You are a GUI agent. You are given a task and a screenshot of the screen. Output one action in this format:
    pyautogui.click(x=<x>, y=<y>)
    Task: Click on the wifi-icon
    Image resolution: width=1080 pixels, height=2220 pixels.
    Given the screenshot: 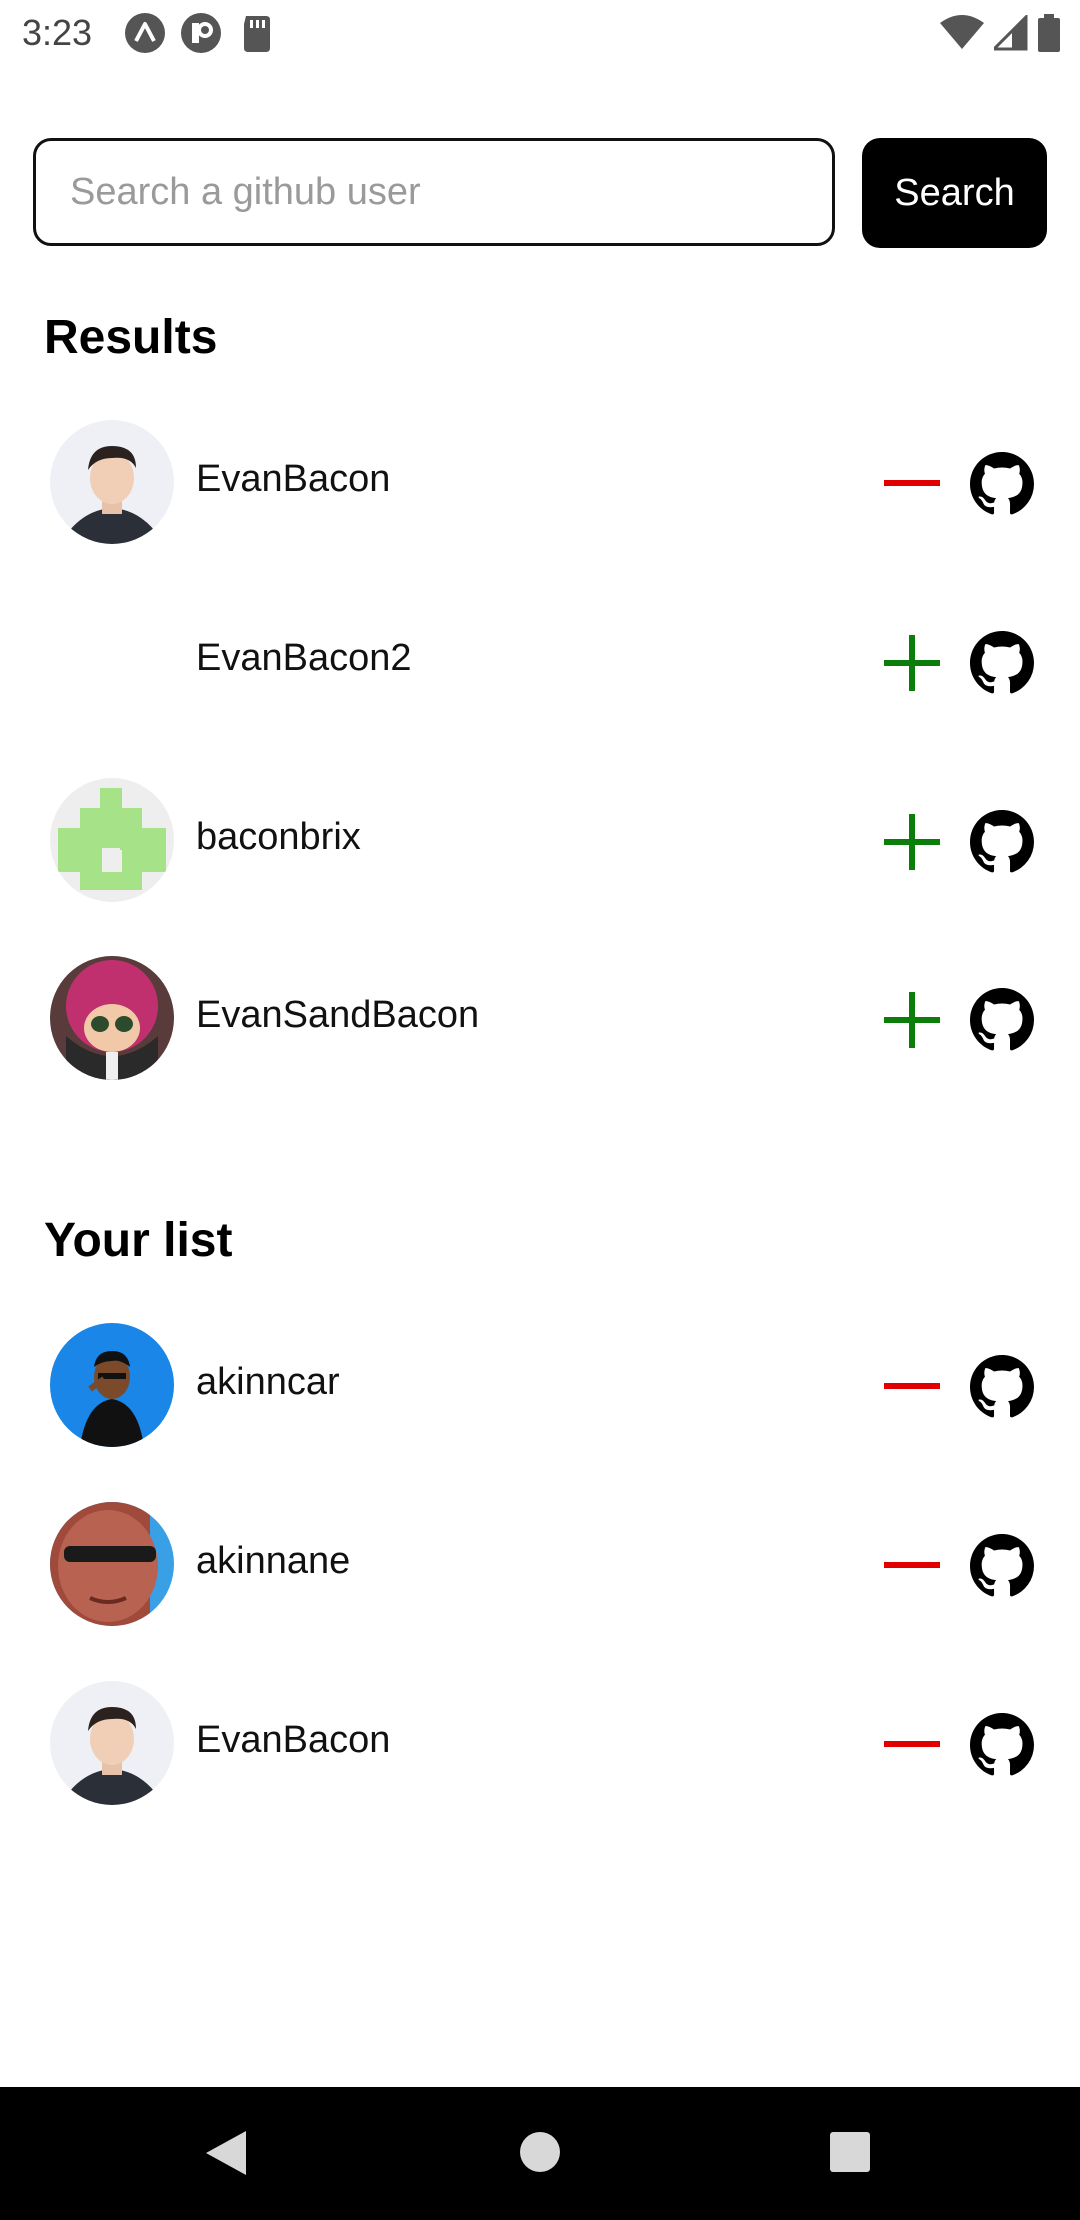 What is the action you would take?
    pyautogui.click(x=962, y=35)
    